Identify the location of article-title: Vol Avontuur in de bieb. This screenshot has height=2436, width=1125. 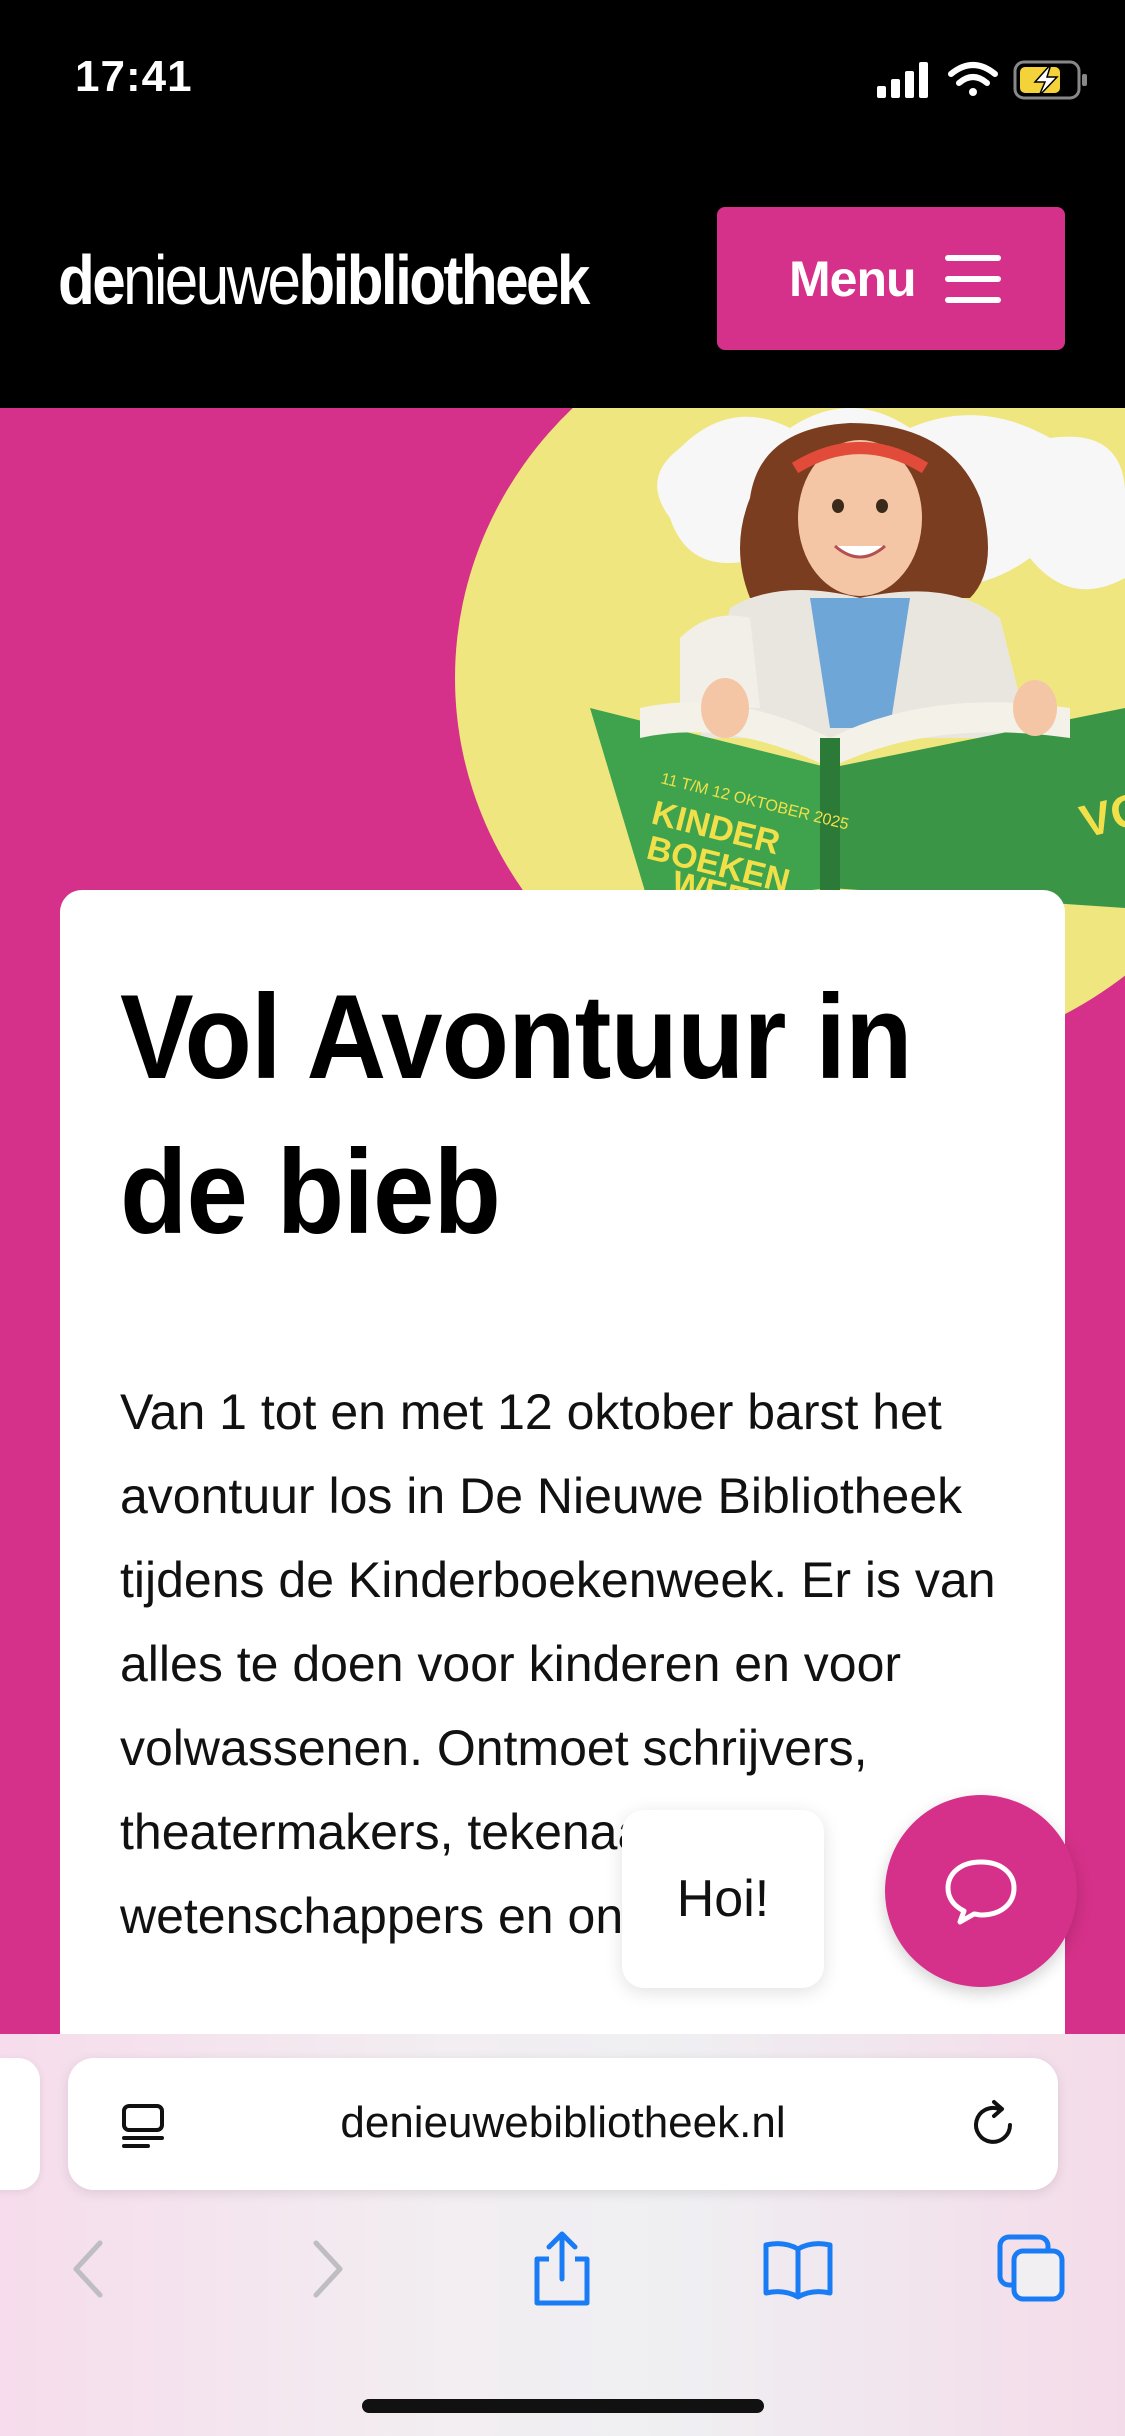
(516, 1114).